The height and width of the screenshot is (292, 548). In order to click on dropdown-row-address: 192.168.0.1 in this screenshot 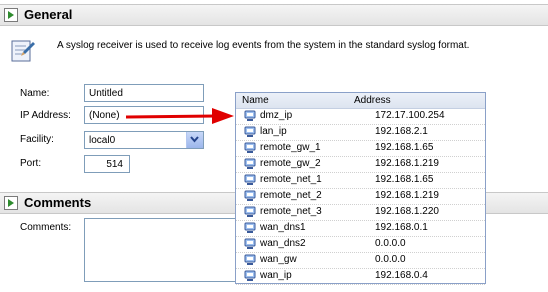, I will do `click(401, 227)`.